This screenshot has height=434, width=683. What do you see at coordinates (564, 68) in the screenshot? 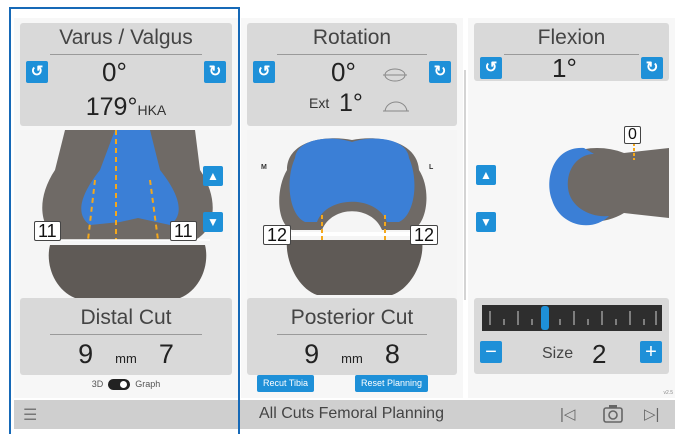
I see `flexion-angle-value: 1°` at bounding box center [564, 68].